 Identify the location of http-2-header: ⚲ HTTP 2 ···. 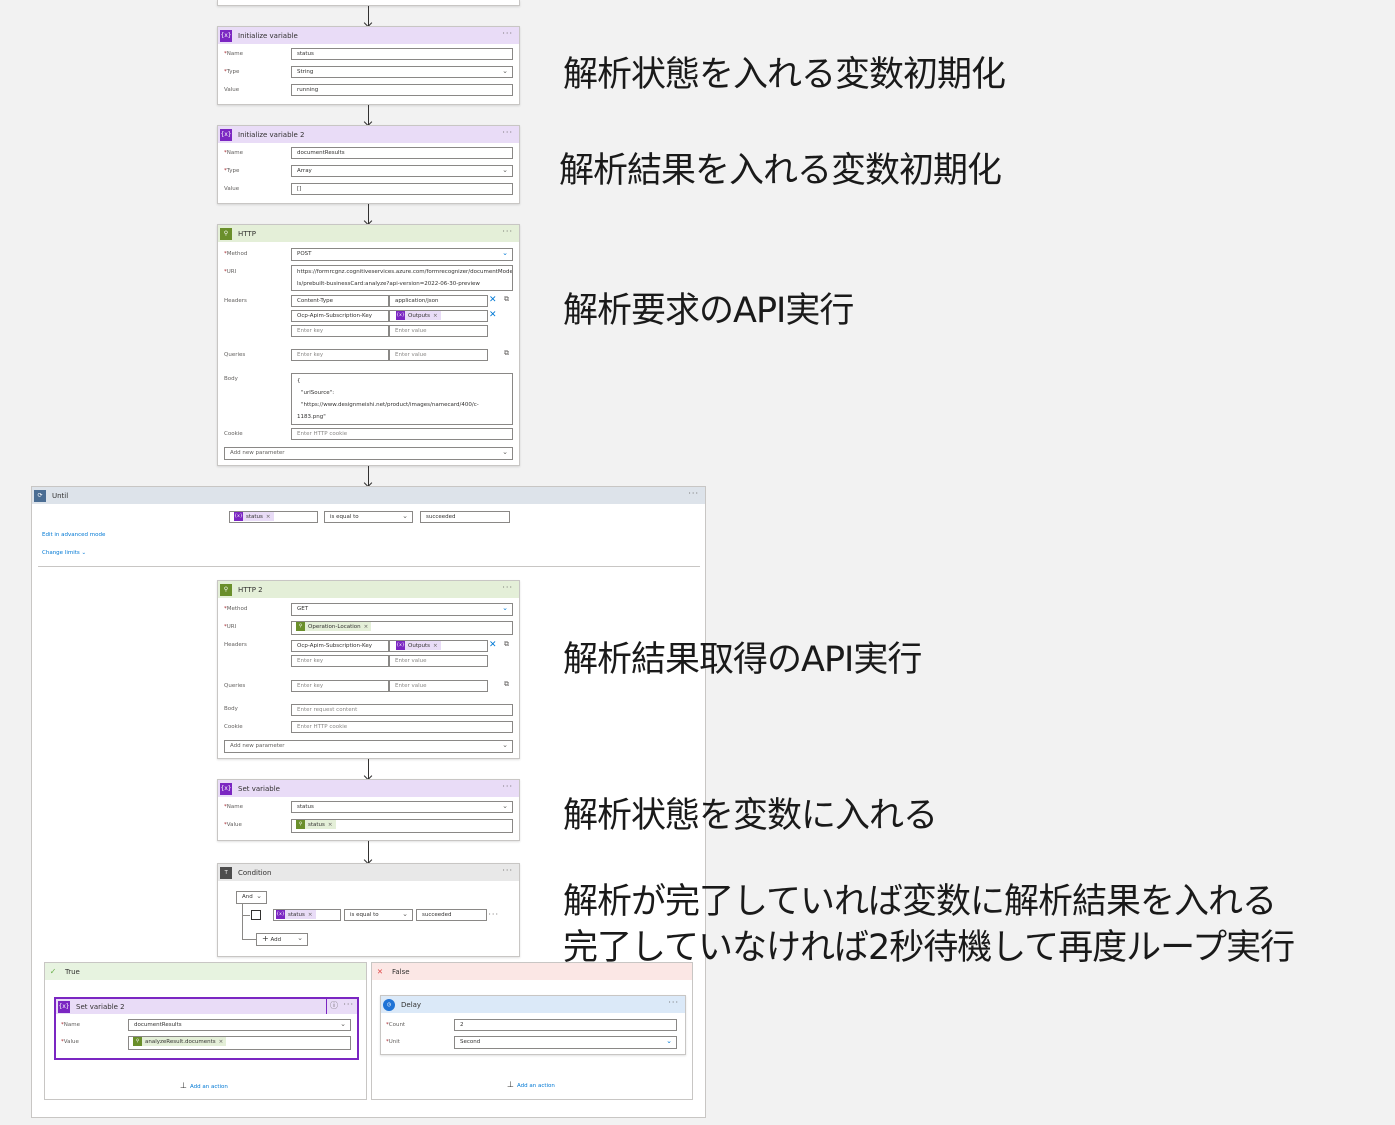
(368, 589).